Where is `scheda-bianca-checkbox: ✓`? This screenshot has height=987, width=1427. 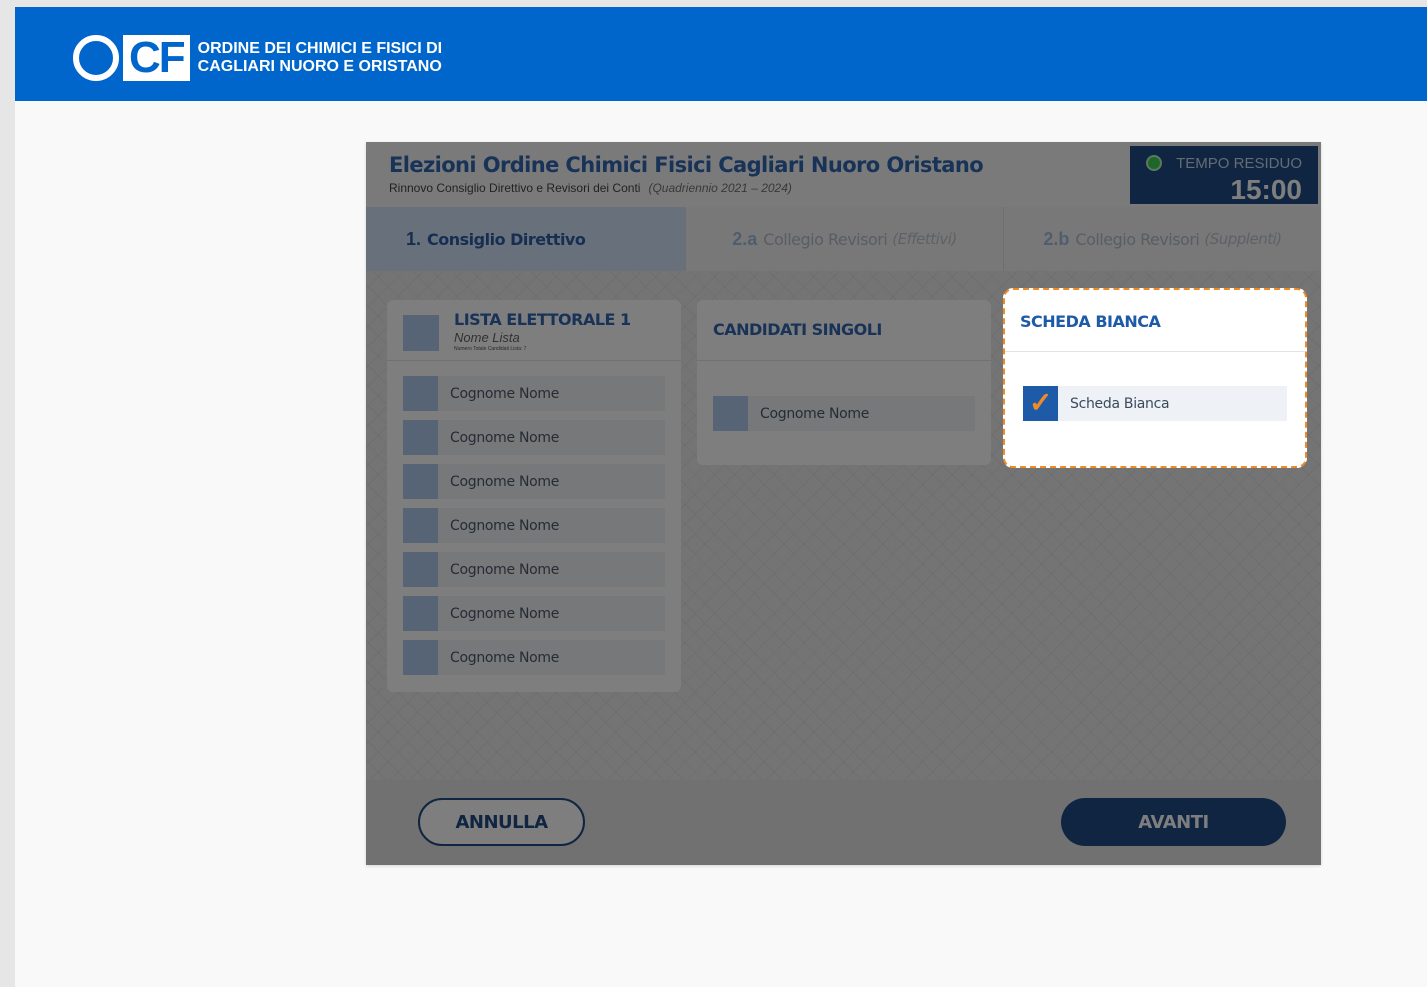 scheda-bianca-checkbox: ✓ is located at coordinates (1040, 403).